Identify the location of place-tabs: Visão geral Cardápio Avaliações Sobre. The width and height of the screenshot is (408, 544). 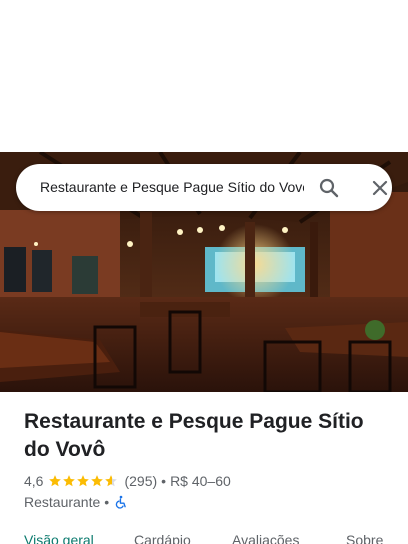
(204, 537).